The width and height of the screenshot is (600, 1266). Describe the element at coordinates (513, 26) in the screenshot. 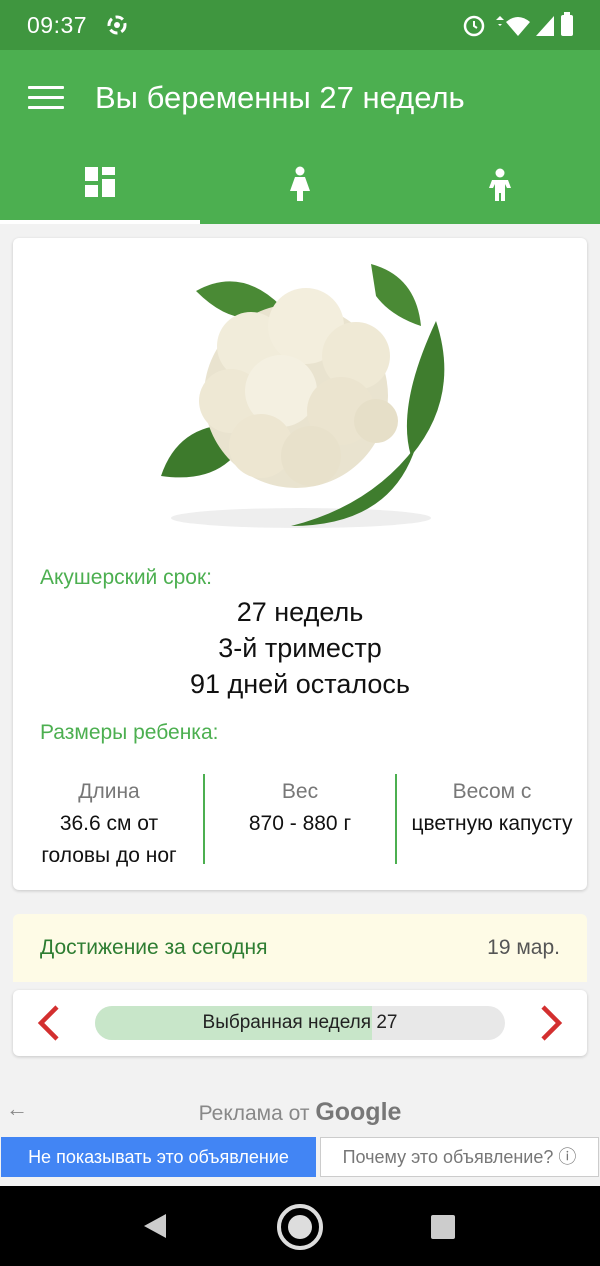

I see `wifi-icon` at that location.